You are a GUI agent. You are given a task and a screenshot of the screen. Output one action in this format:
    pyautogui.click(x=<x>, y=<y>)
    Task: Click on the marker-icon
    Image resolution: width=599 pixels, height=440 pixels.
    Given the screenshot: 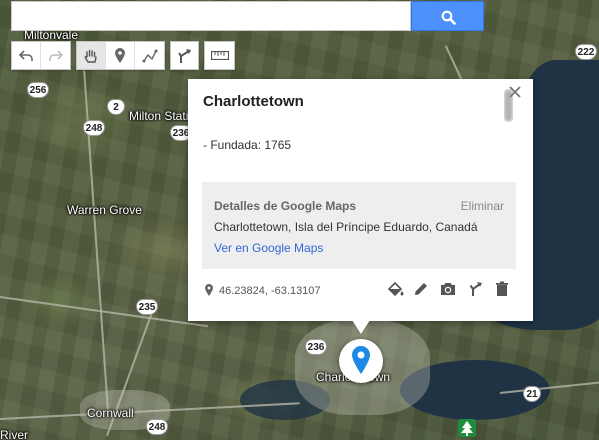 What is the action you would take?
    pyautogui.click(x=120, y=55)
    